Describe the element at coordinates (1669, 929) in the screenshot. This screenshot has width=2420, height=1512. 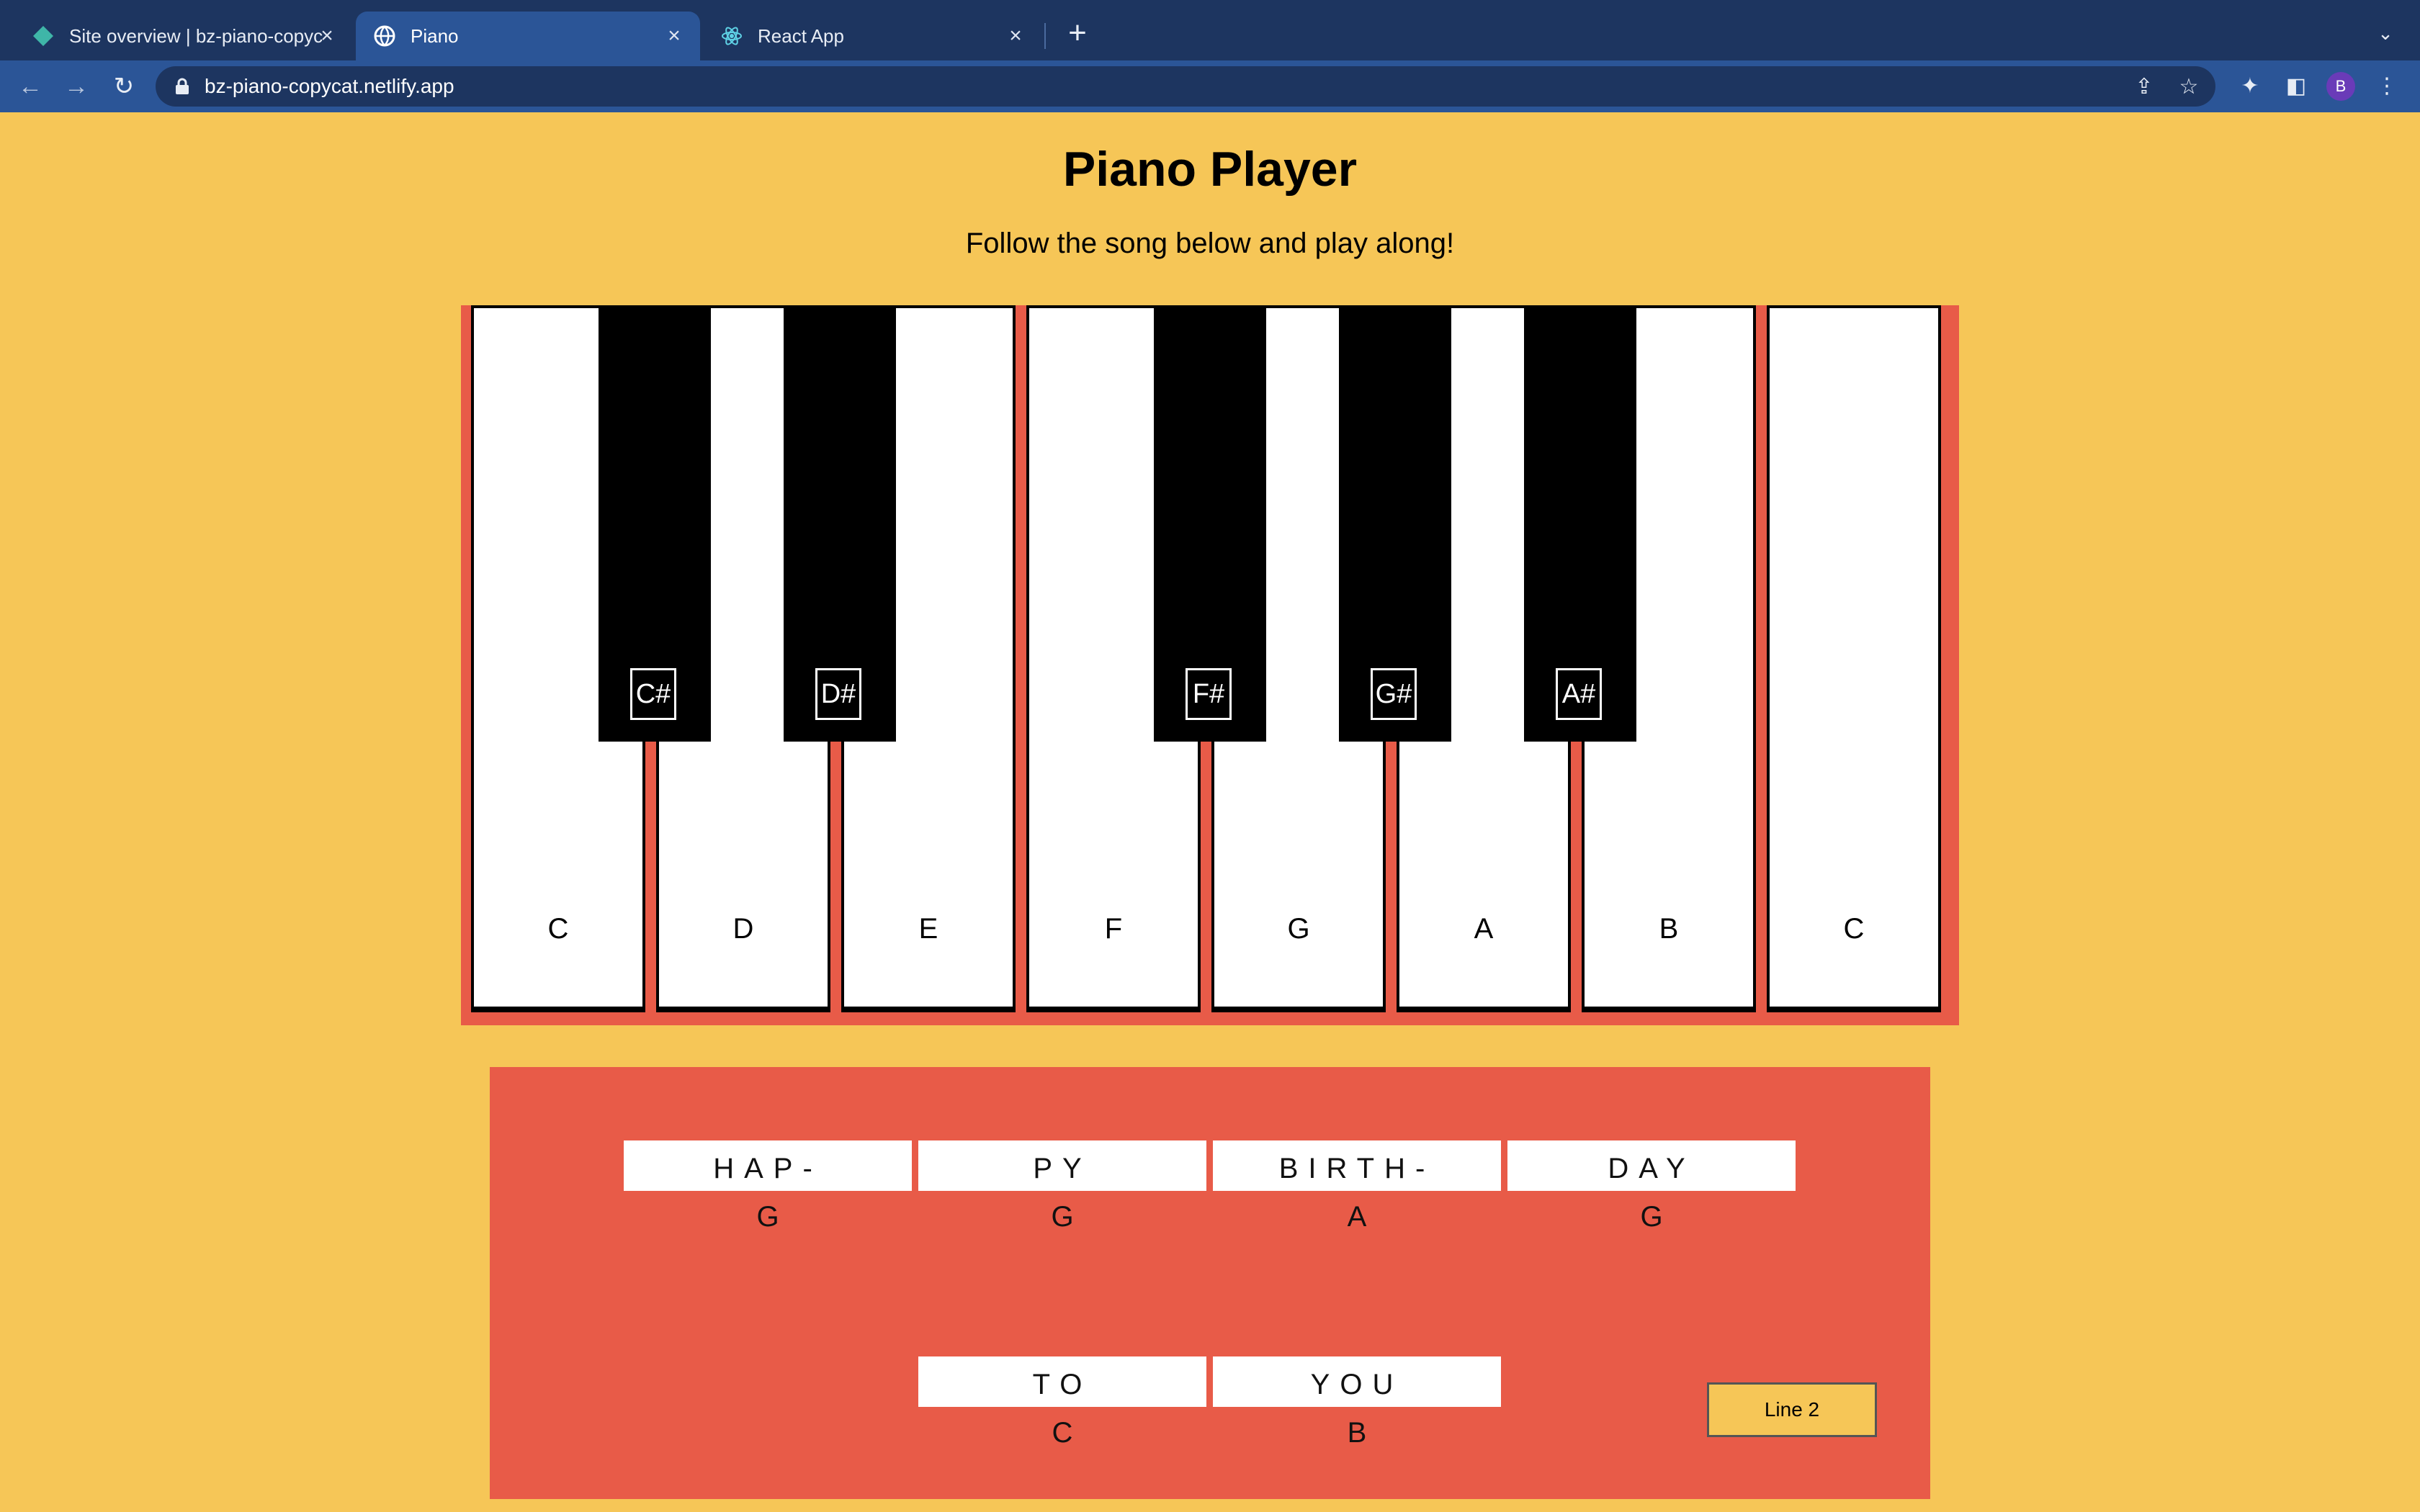
I see `key-label: B` at that location.